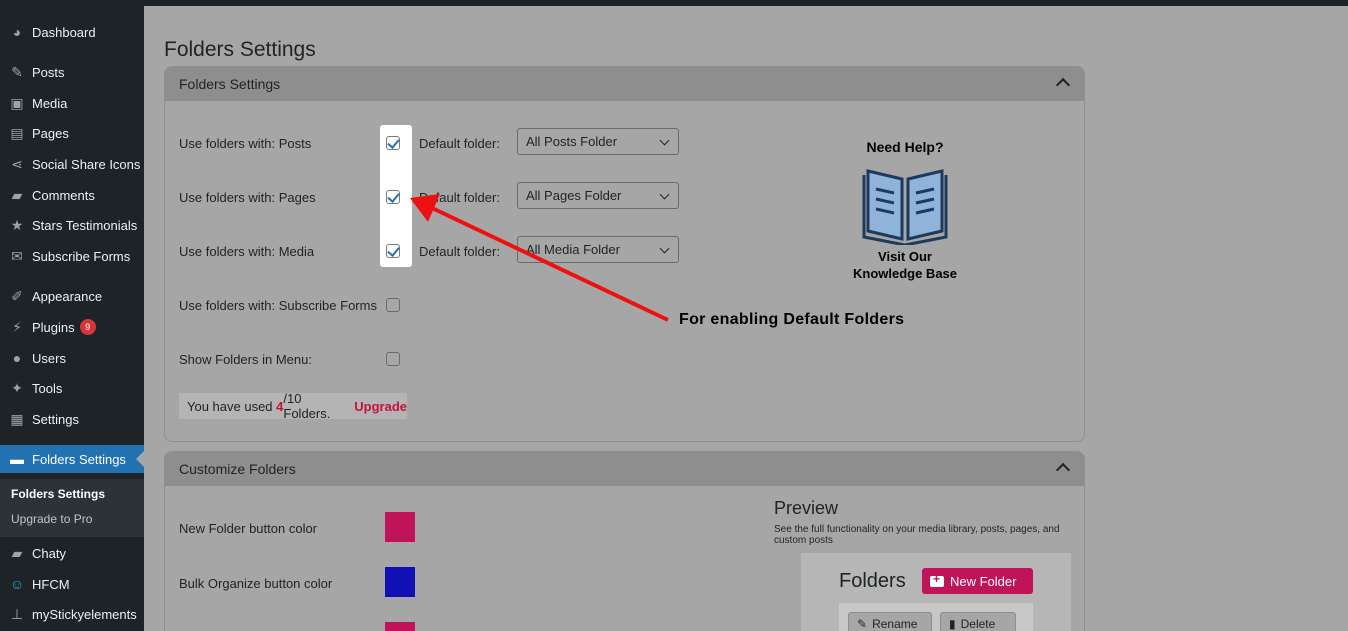 The height and width of the screenshot is (631, 1348). What do you see at coordinates (598, 141) in the screenshot?
I see `posts-default-folder-select: All Posts Folder` at bounding box center [598, 141].